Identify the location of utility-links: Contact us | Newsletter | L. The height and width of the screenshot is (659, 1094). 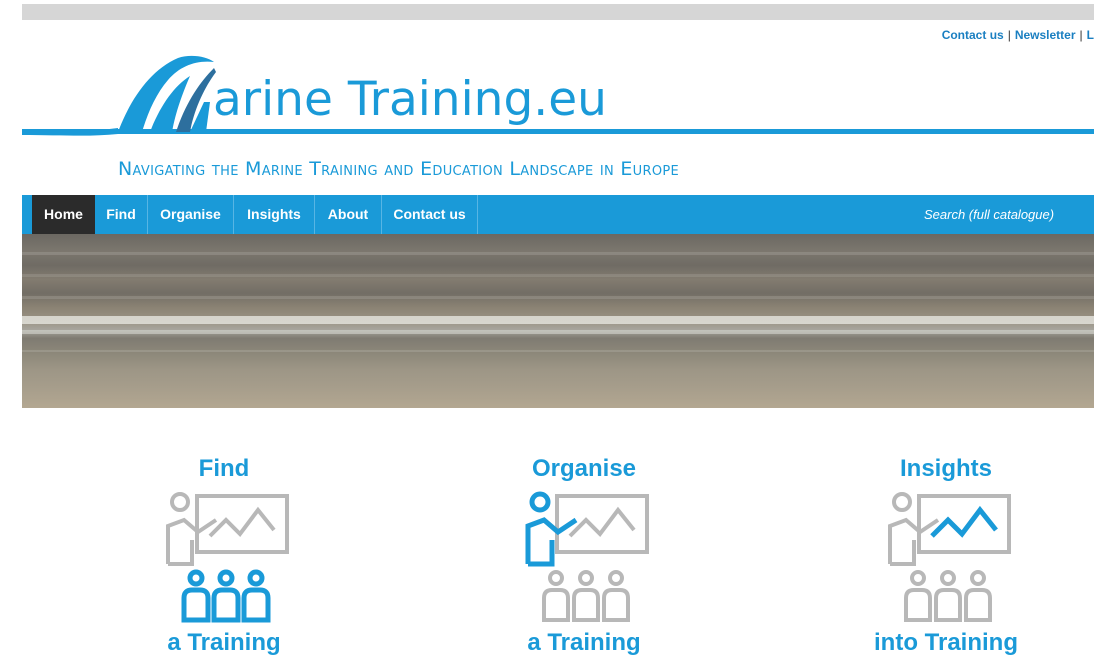
(1018, 35).